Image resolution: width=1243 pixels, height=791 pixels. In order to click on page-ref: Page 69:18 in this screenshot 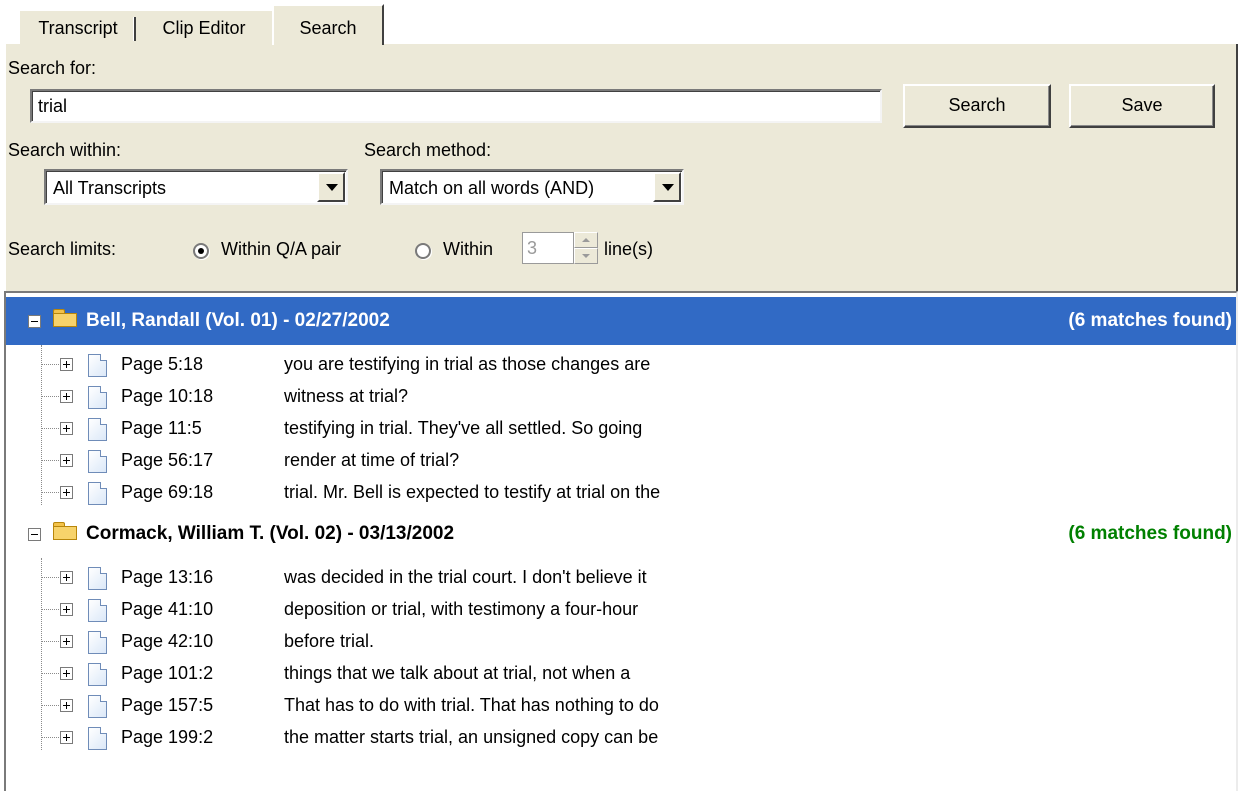, I will do `click(167, 492)`.